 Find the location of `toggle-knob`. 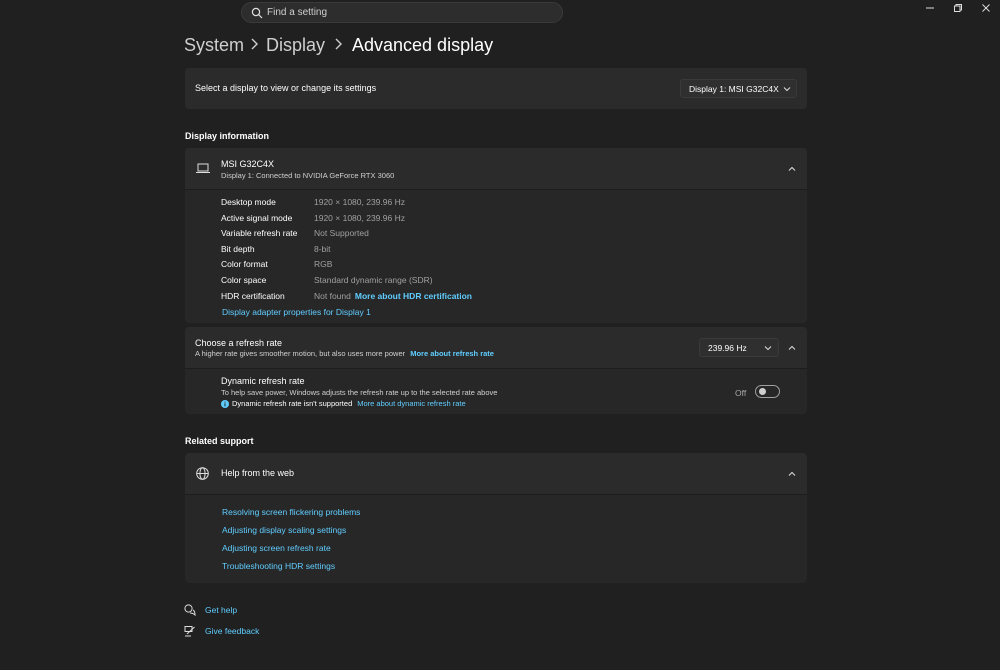

toggle-knob is located at coordinates (762, 391).